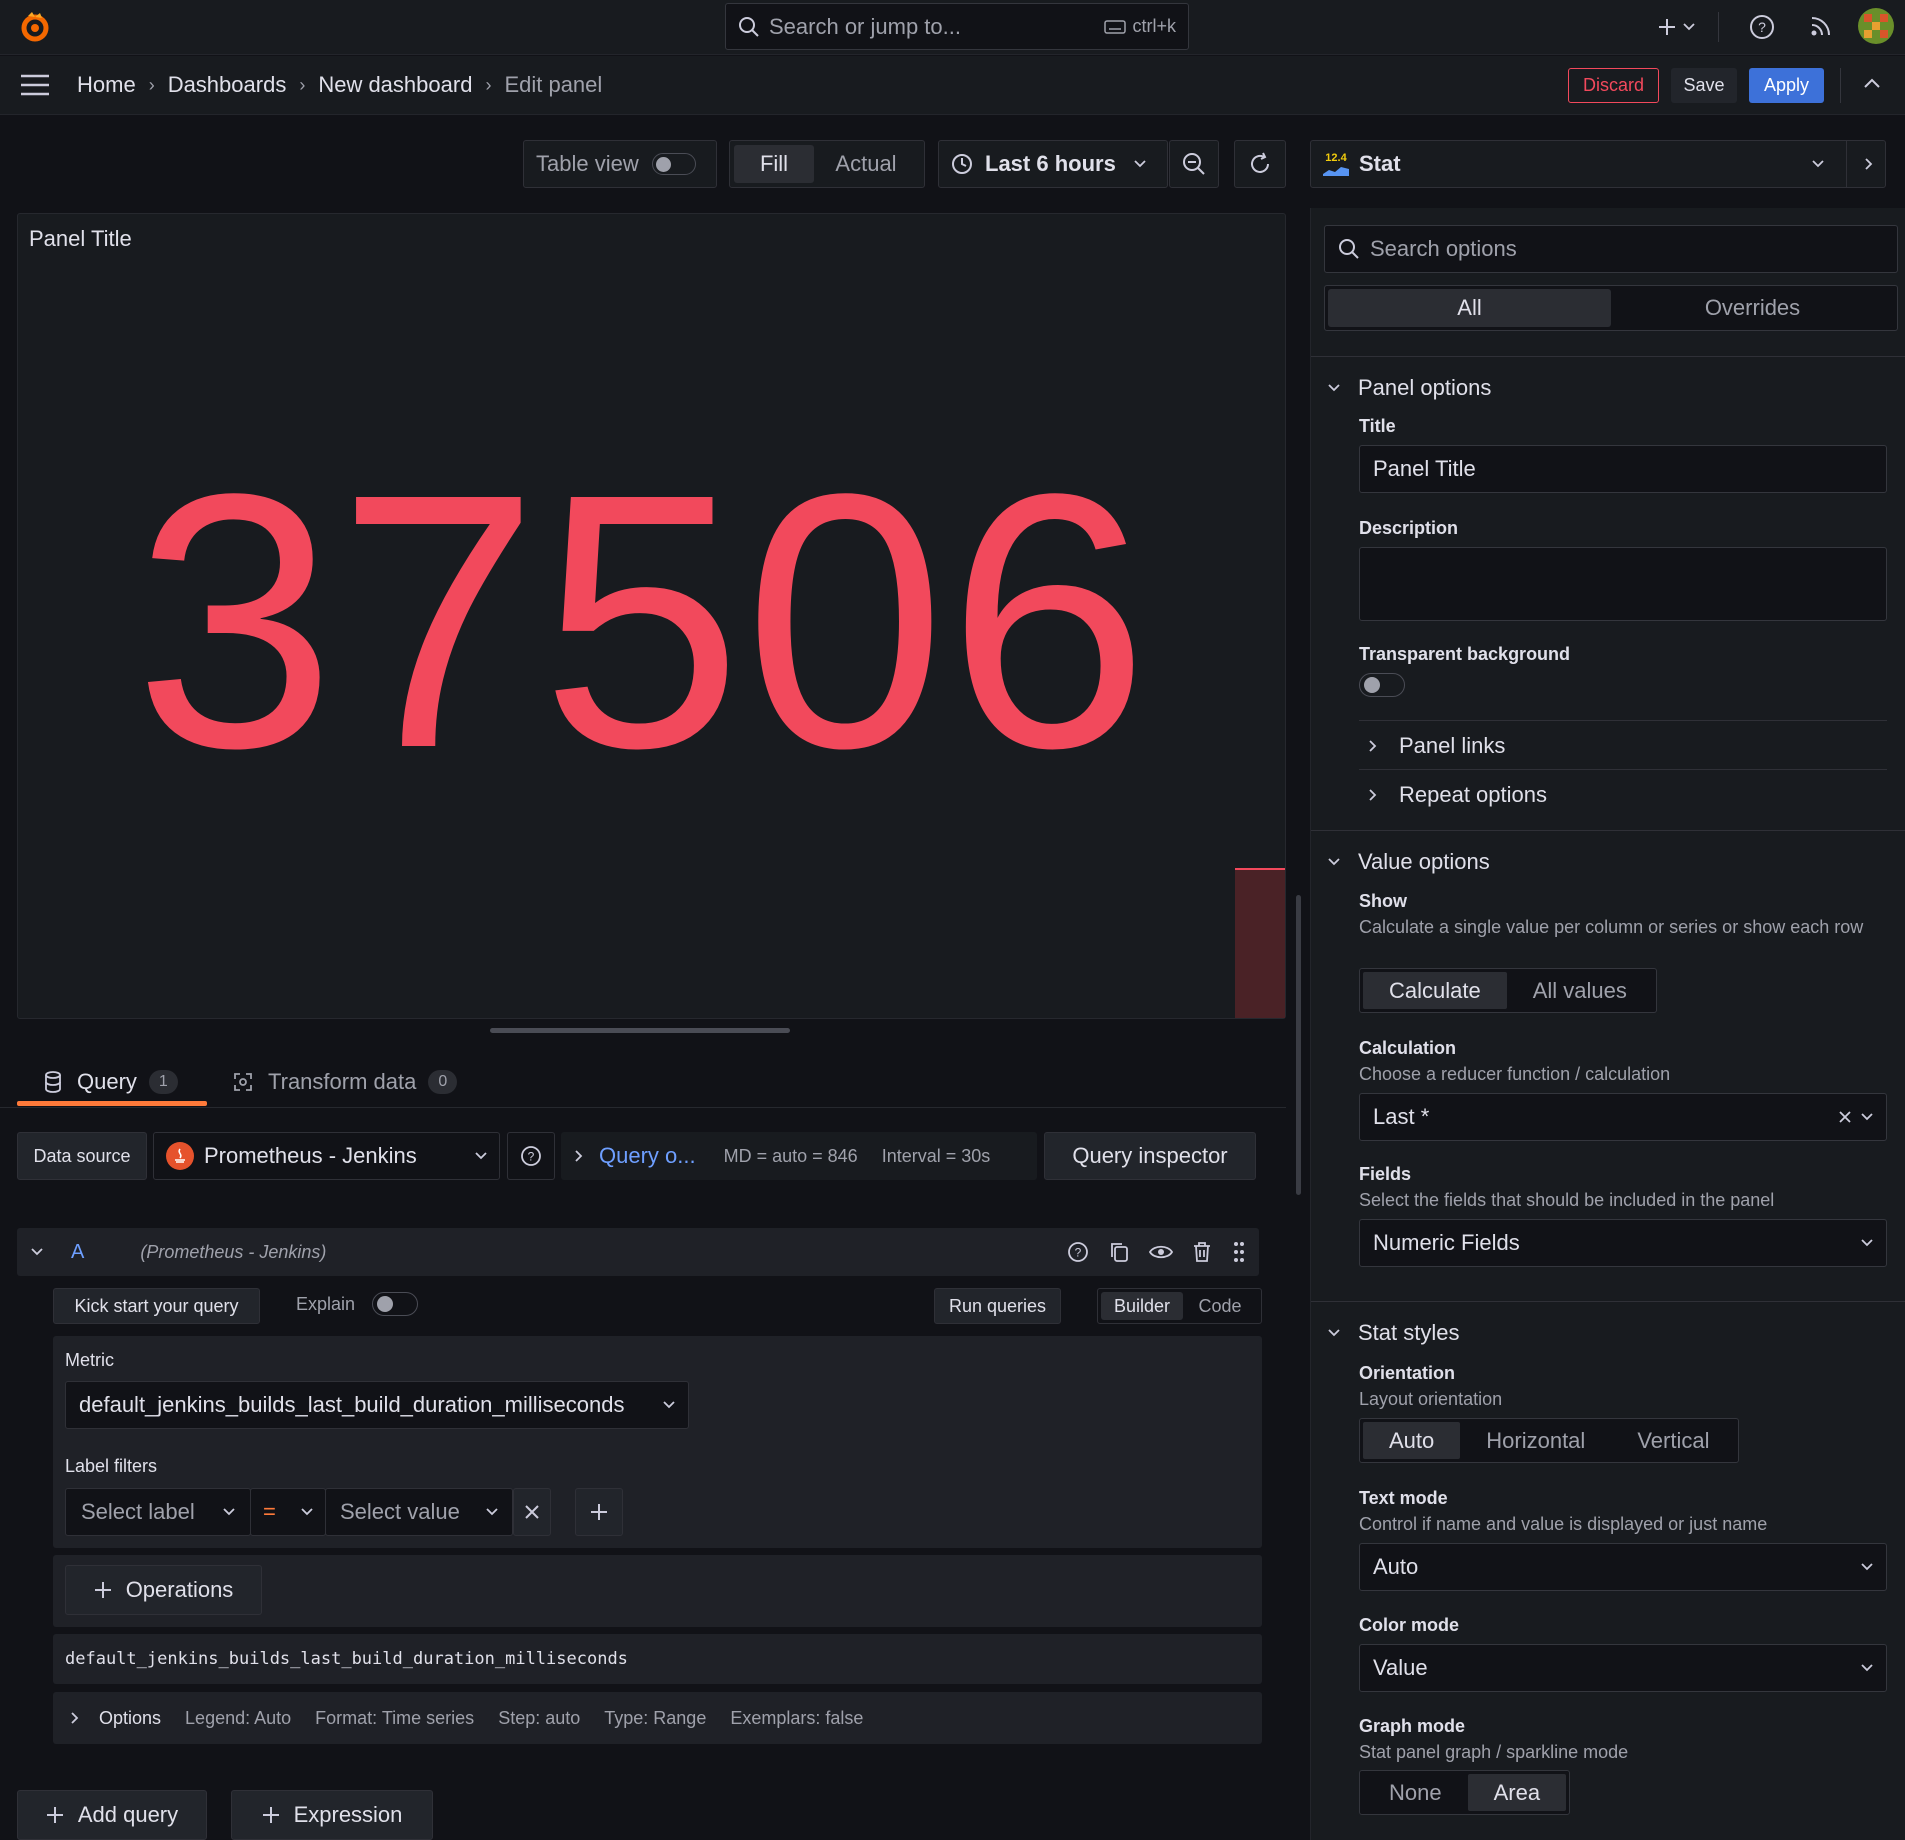 Image resolution: width=1905 pixels, height=1840 pixels. Describe the element at coordinates (774, 164) in the screenshot. I see `fill-option: Fill` at that location.